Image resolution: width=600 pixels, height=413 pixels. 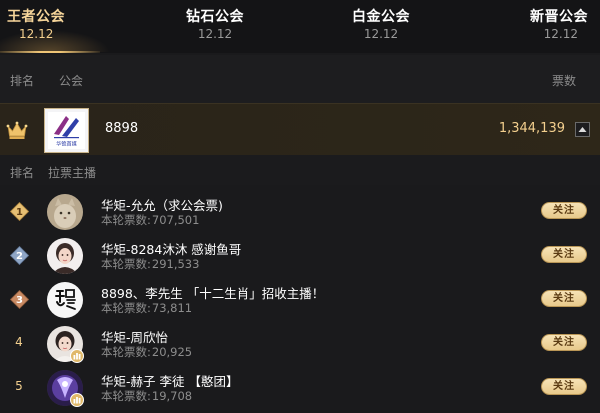 I want to click on guild-logo: 华铯首媒, so click(x=66, y=130).